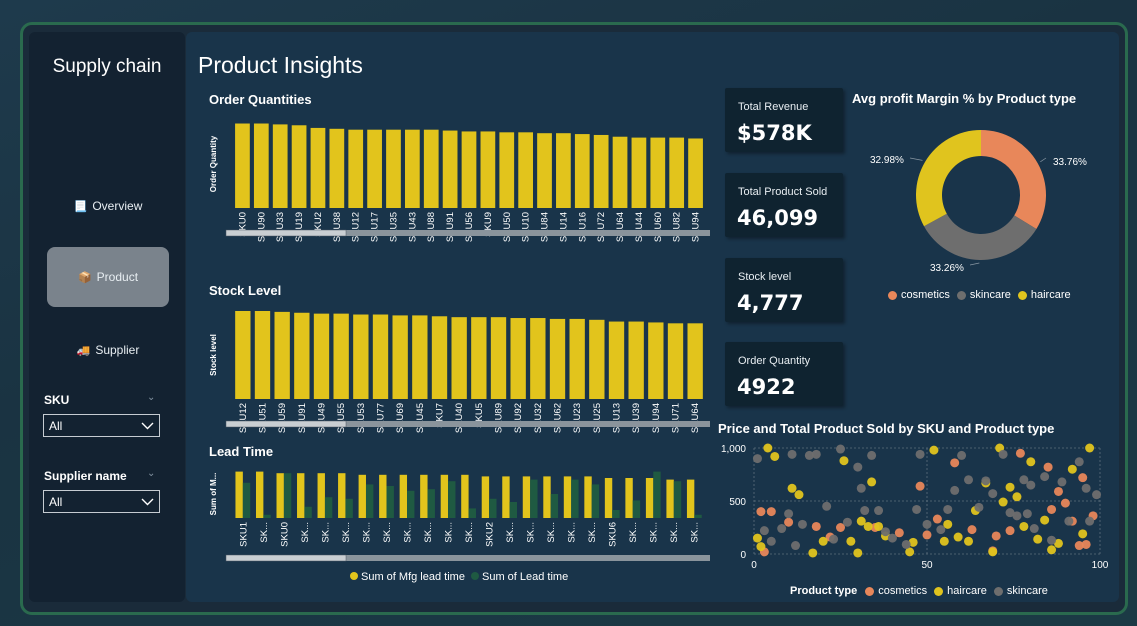 Image resolution: width=1137 pixels, height=626 pixels. Describe the element at coordinates (948, 178) in the screenshot. I see `donut-slice-haircare` at that location.